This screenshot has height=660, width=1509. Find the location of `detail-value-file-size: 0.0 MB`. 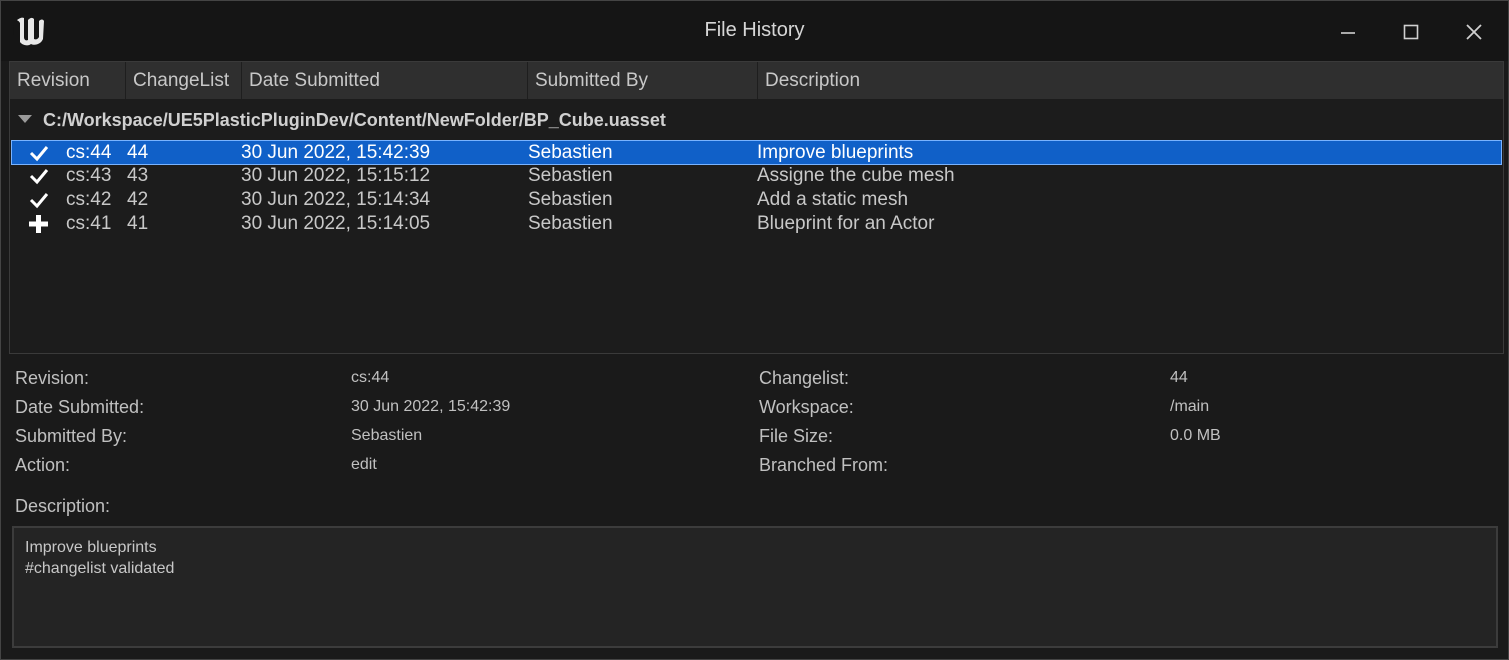

detail-value-file-size: 0.0 MB is located at coordinates (1195, 435).